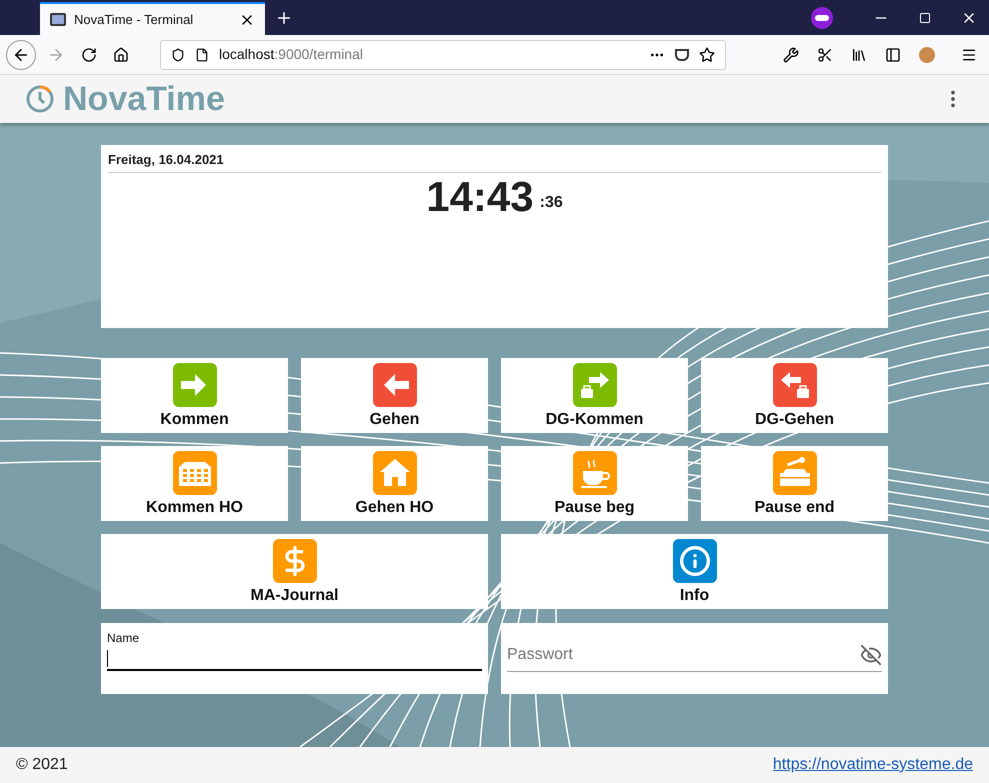  What do you see at coordinates (682, 54) in the screenshot?
I see `pocket-icon` at bounding box center [682, 54].